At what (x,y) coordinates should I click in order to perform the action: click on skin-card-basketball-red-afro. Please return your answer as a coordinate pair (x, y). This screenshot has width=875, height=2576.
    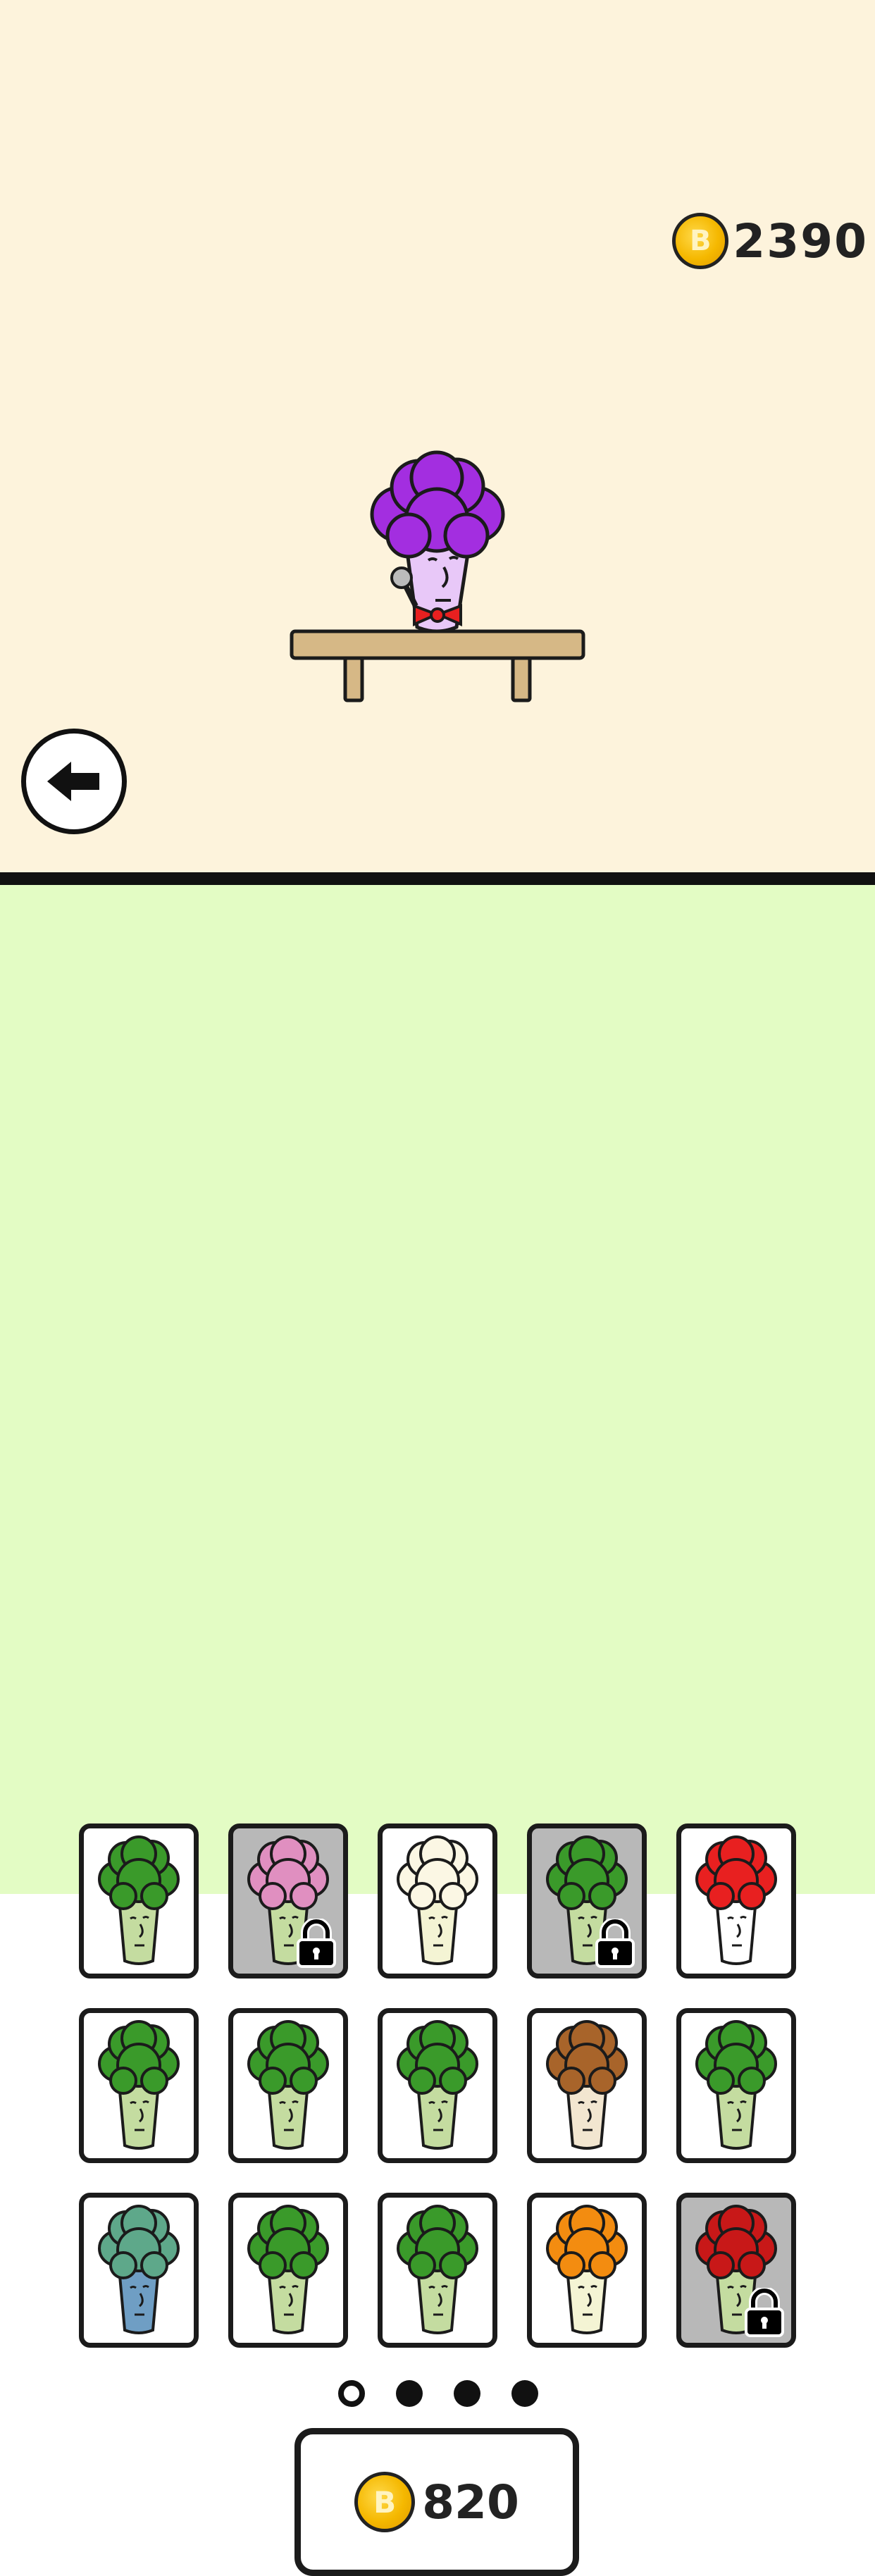
    Looking at the image, I should click on (736, 2270).